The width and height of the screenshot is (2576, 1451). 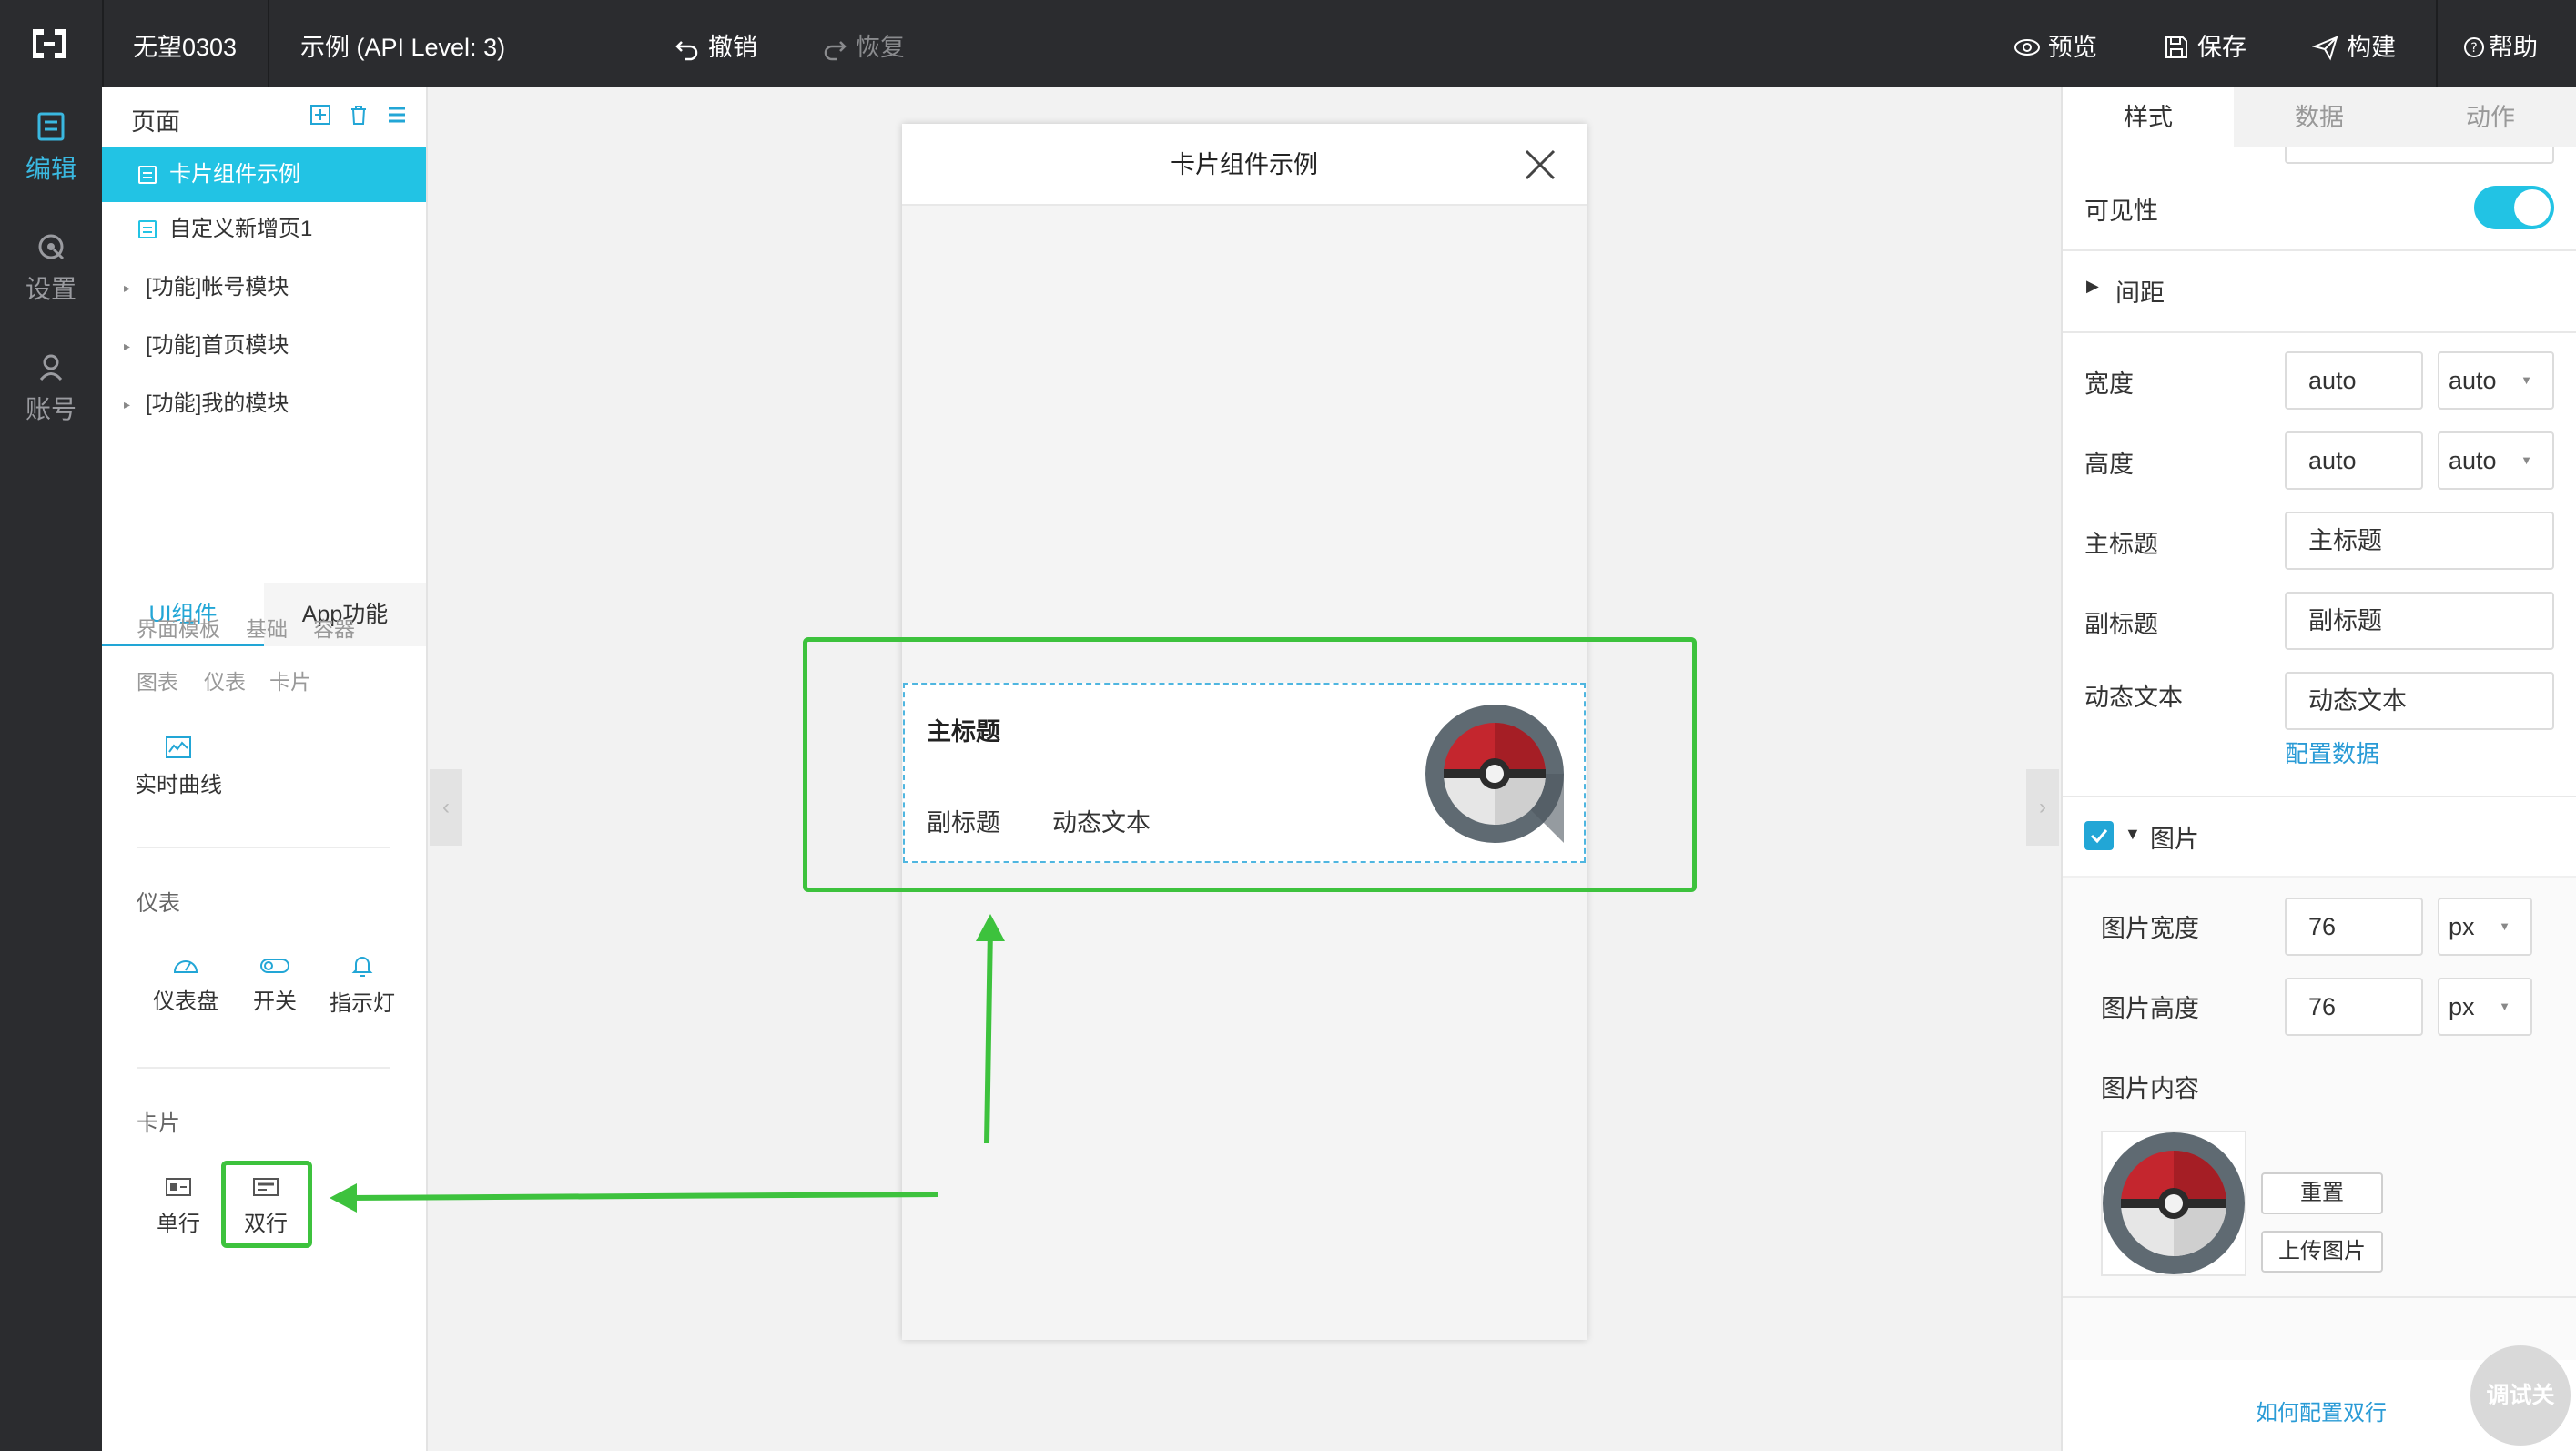 What do you see at coordinates (268, 44) in the screenshot?
I see `separator` at bounding box center [268, 44].